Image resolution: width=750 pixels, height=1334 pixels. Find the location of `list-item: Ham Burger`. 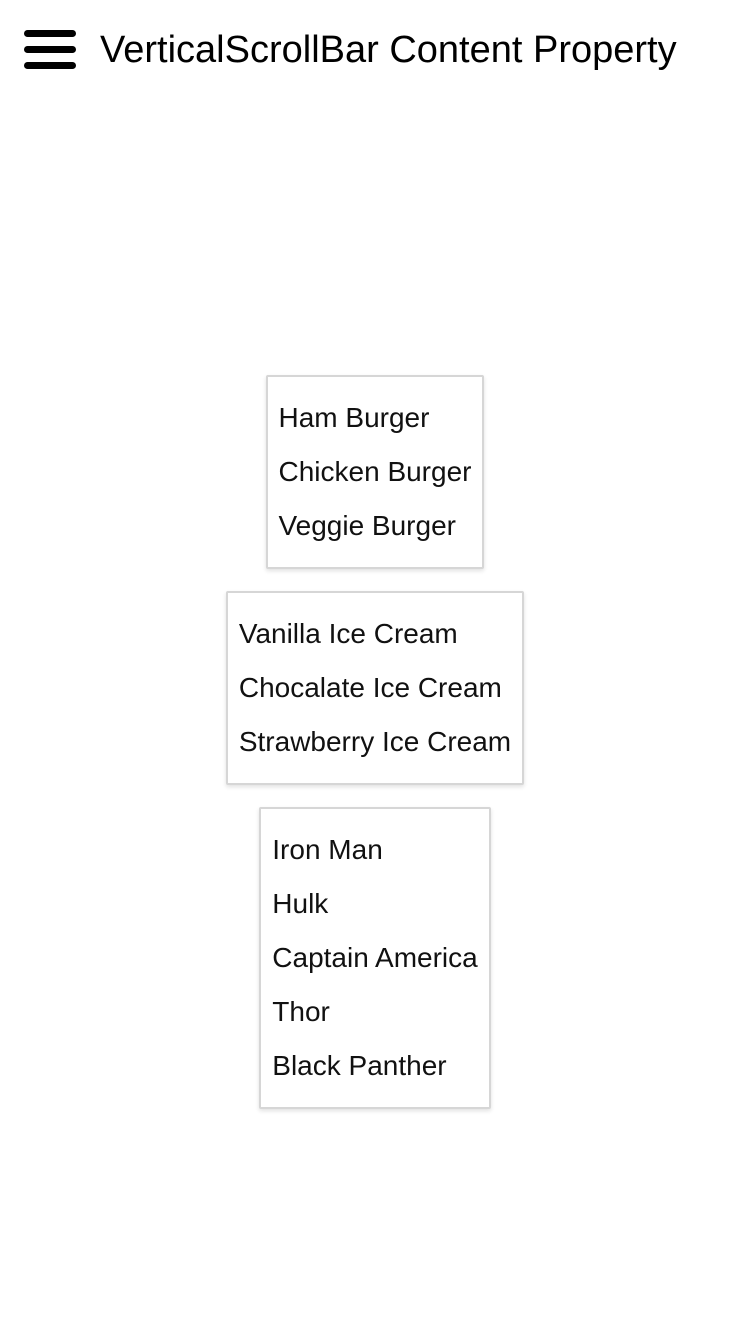

list-item: Ham Burger is located at coordinates (375, 418).